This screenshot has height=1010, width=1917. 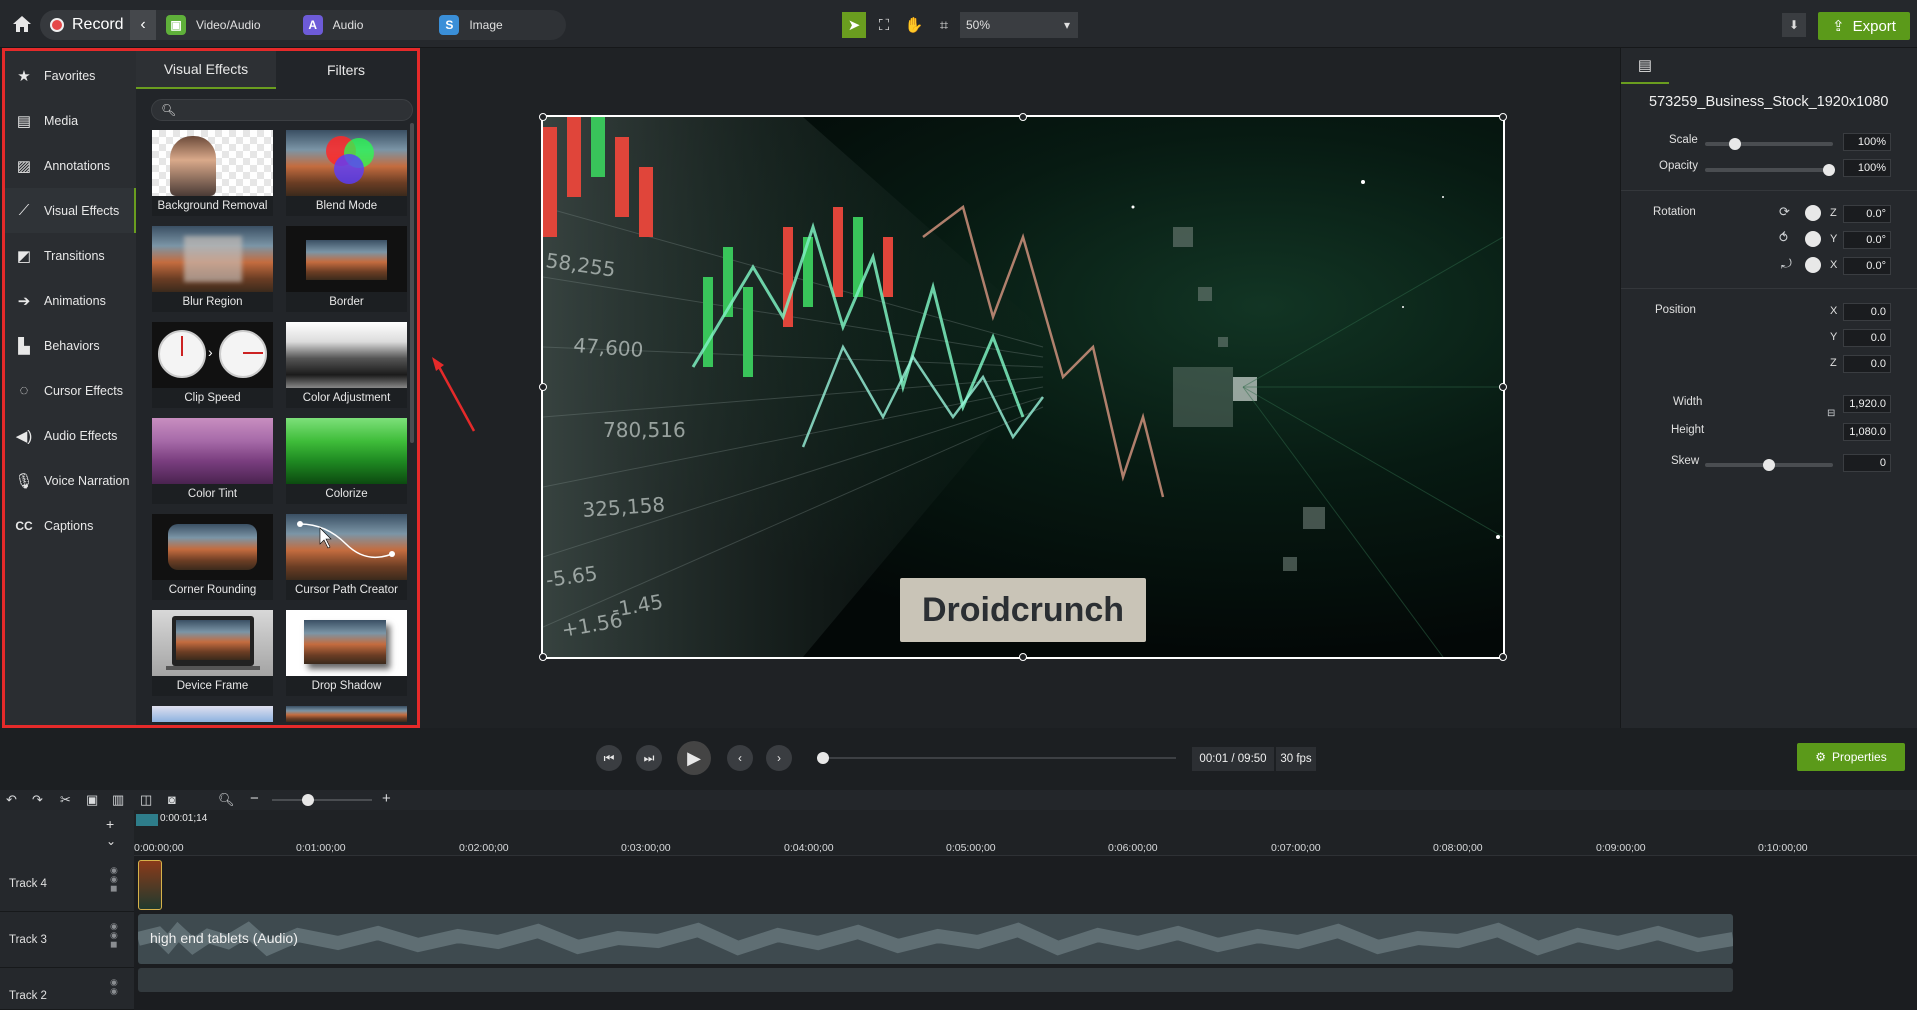 I want to click on sidebar-item-voice-narration: 🎙 Voice Narration, so click(x=70, y=480).